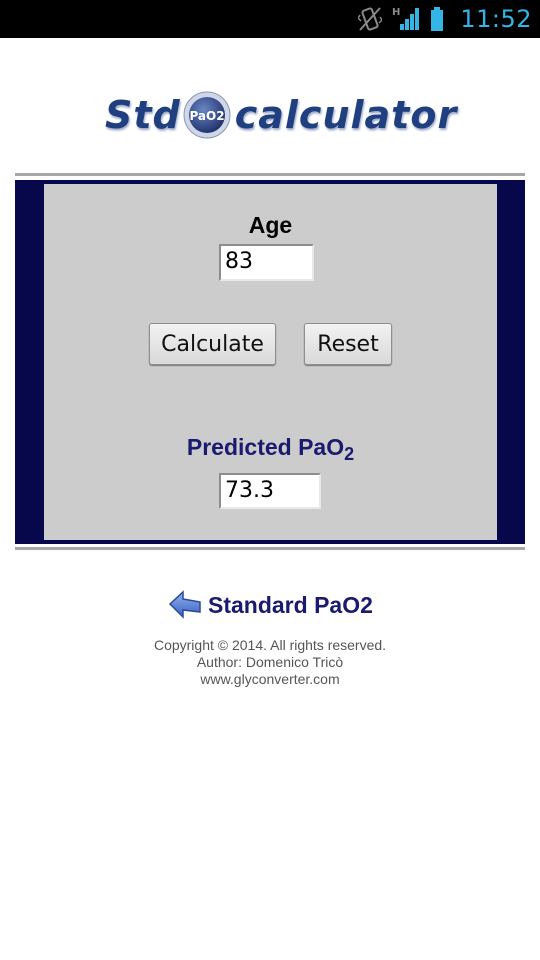  What do you see at coordinates (270, 548) in the screenshot?
I see `divider-bottom` at bounding box center [270, 548].